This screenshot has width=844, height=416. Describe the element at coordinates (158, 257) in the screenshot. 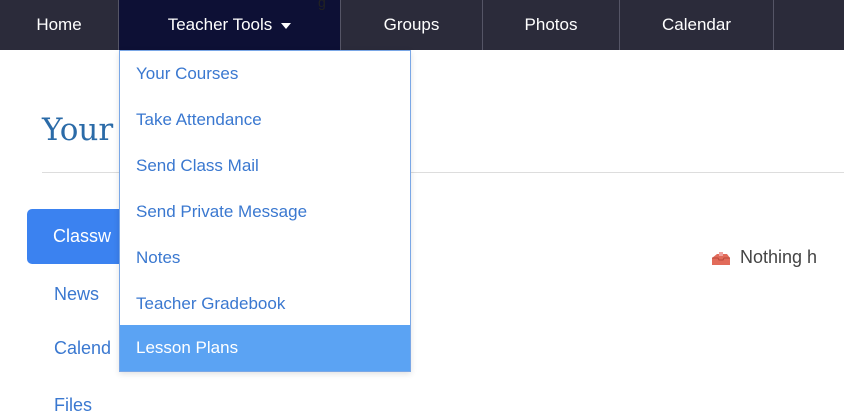

I see `menu-item-label: Notes` at that location.